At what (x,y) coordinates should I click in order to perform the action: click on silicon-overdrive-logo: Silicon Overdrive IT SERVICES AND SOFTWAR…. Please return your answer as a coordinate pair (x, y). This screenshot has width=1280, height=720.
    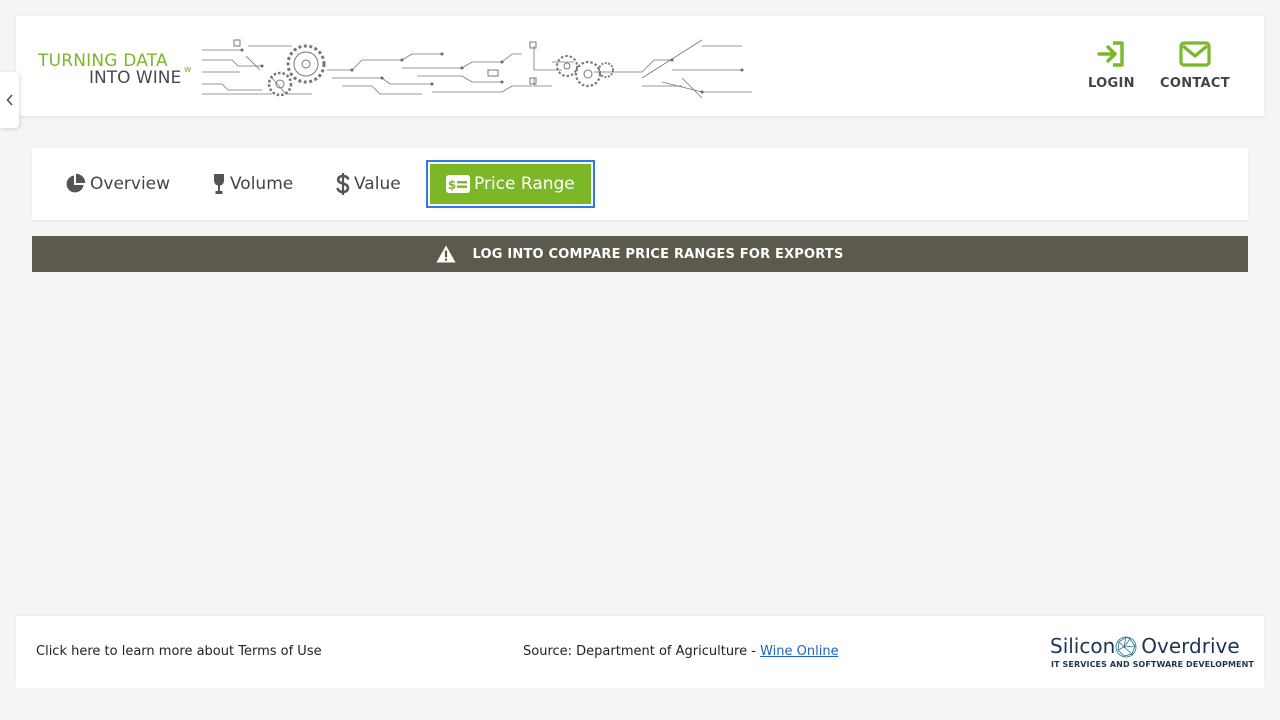
    Looking at the image, I should click on (1152, 654).